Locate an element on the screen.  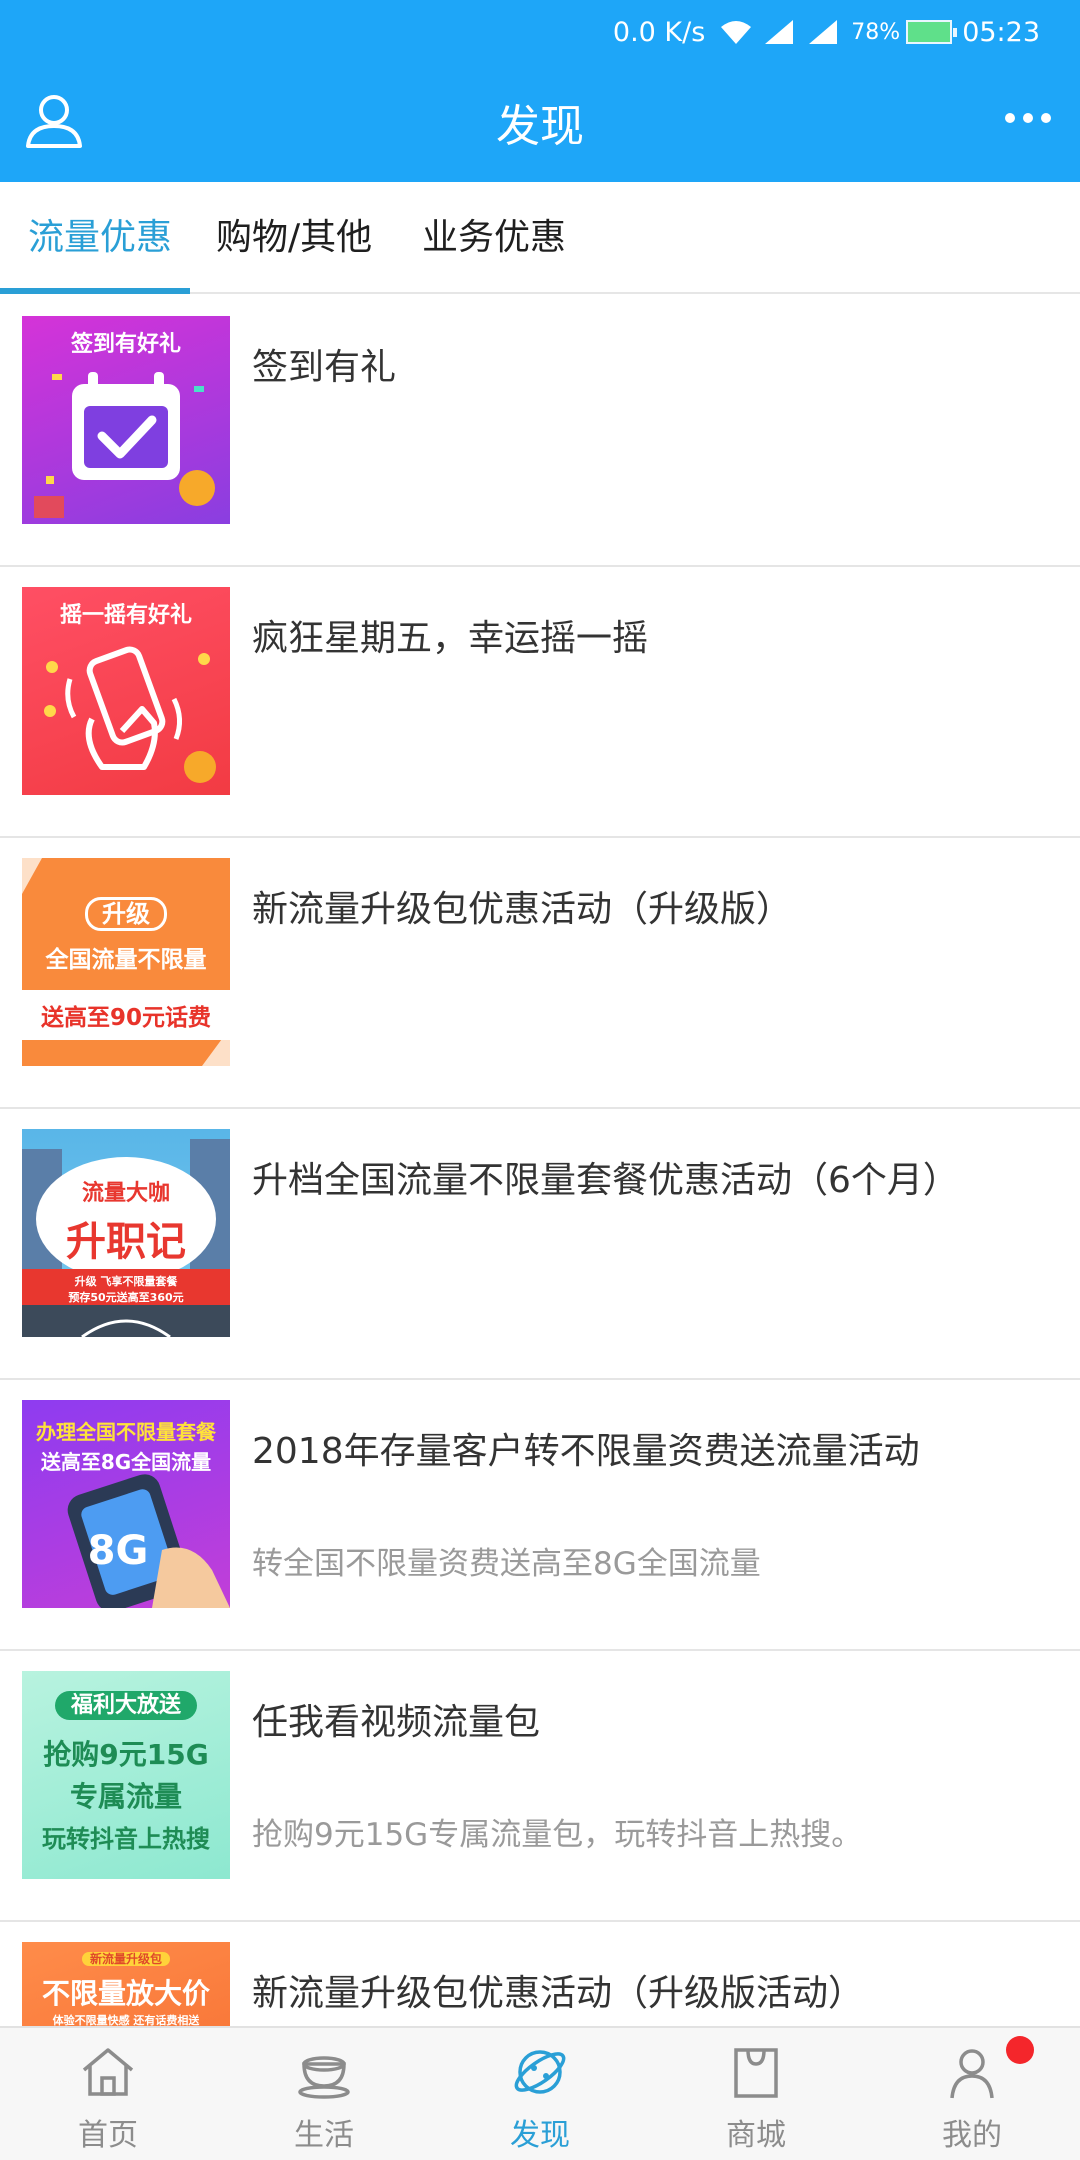
thumb-unlimited-text: 全国流量不限量 is located at coordinates (126, 960).